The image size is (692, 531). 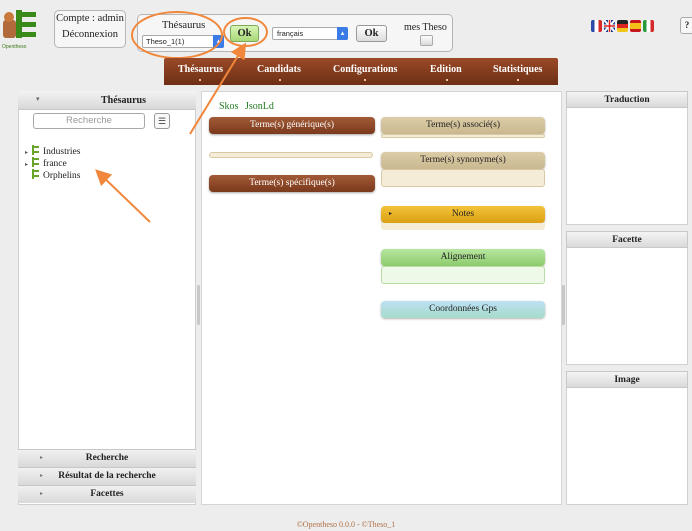 I want to click on generic-terms-header: Terme(s) générique(s), so click(x=292, y=125).